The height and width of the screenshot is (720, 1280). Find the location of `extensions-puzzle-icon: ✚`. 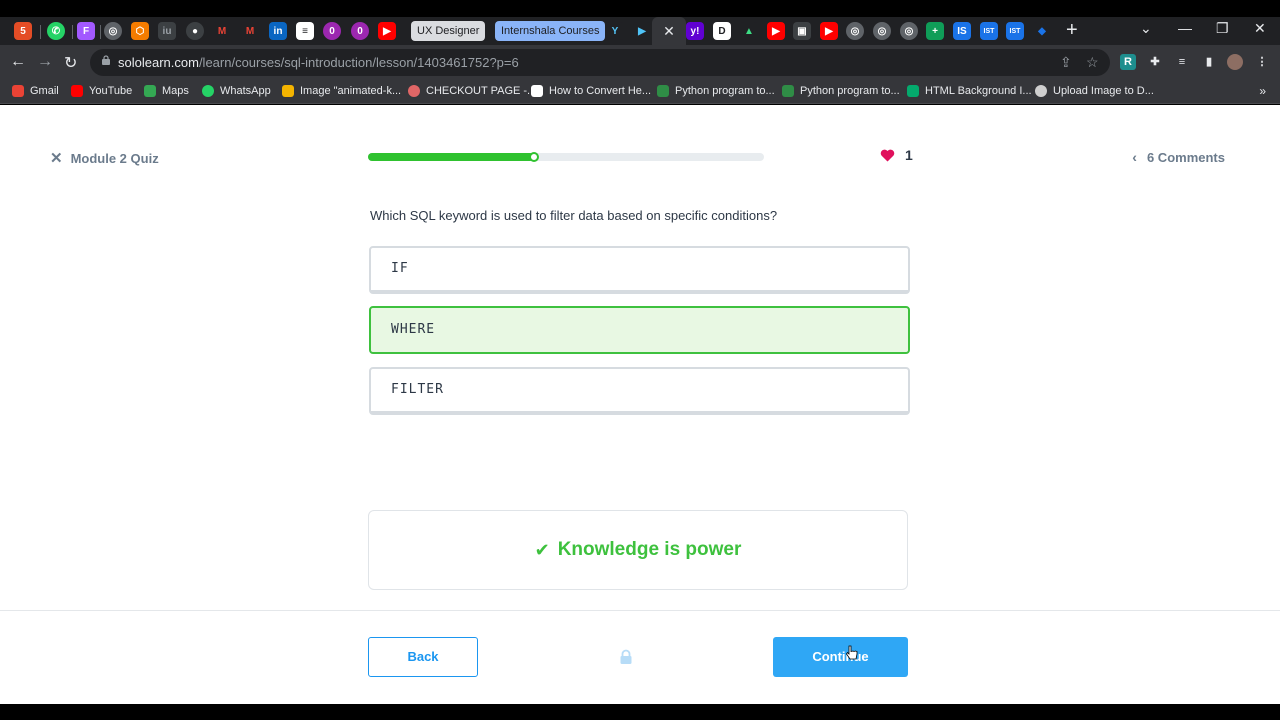

extensions-puzzle-icon: ✚ is located at coordinates (1155, 62).